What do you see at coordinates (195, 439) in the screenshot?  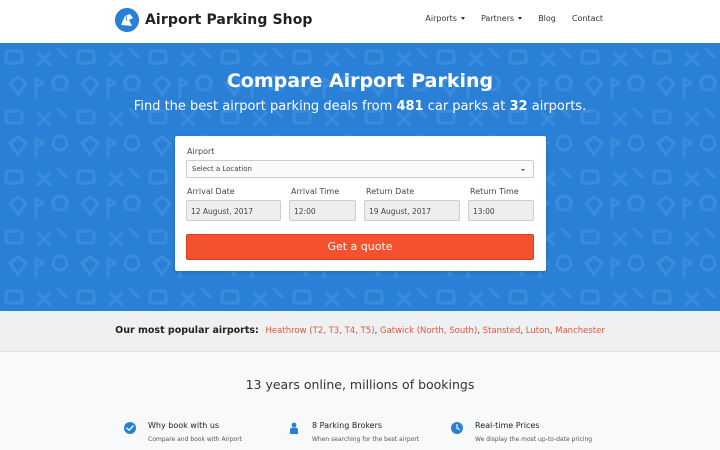 I see `feature-text: Compare and book with Airport` at bounding box center [195, 439].